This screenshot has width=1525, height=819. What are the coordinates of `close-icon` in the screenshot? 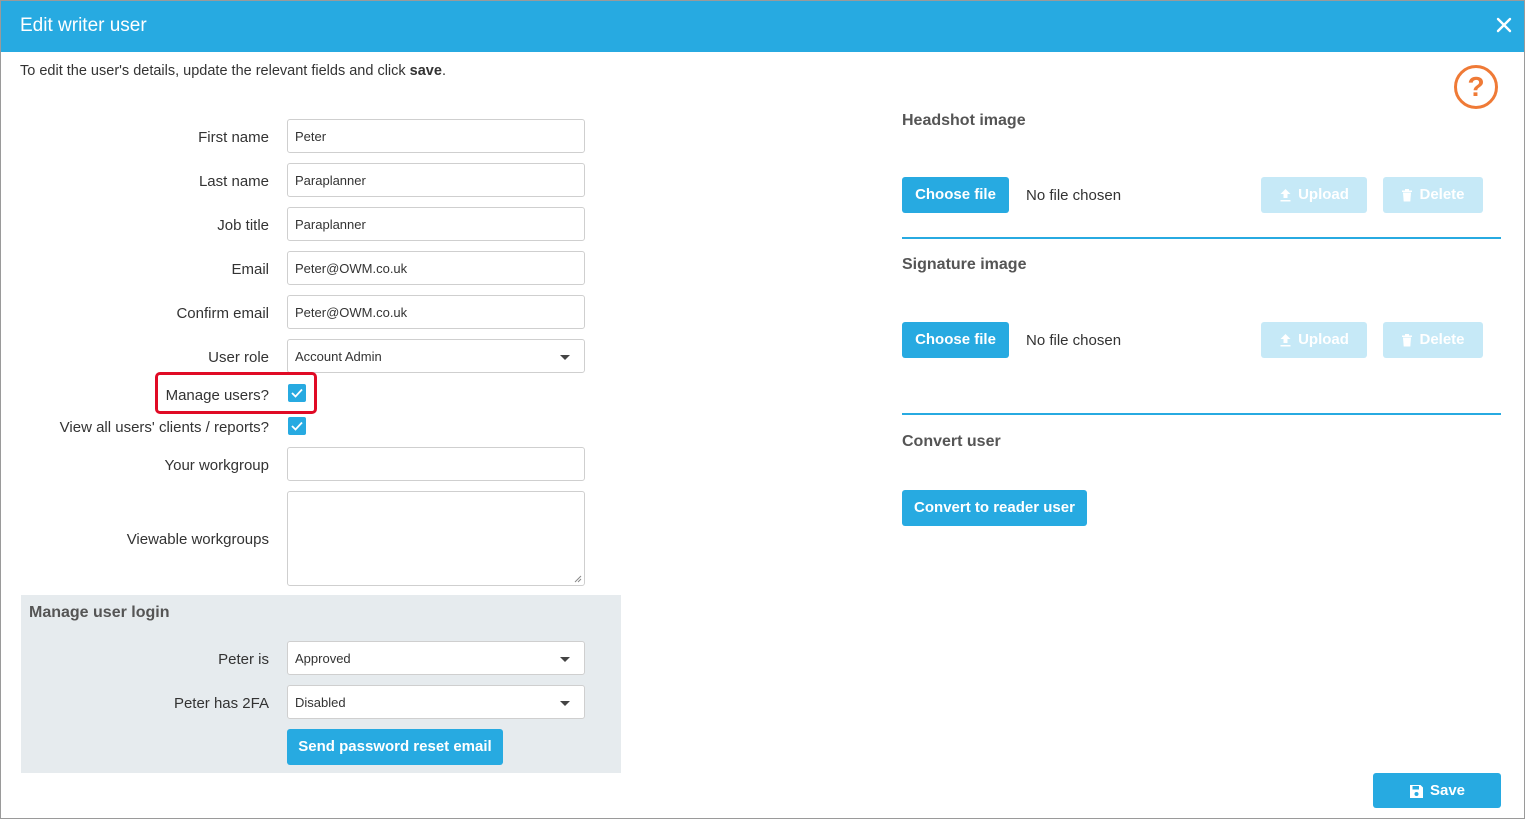 It's located at (1504, 25).